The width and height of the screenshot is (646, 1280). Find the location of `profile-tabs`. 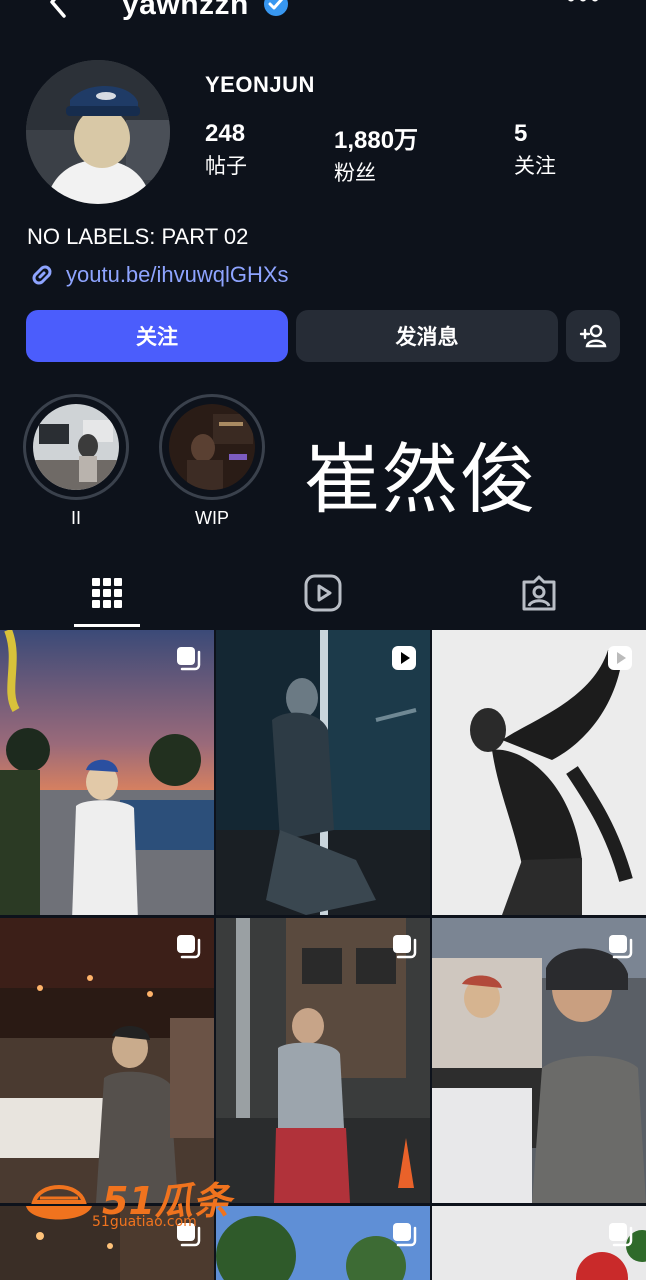

profile-tabs is located at coordinates (323, 594).